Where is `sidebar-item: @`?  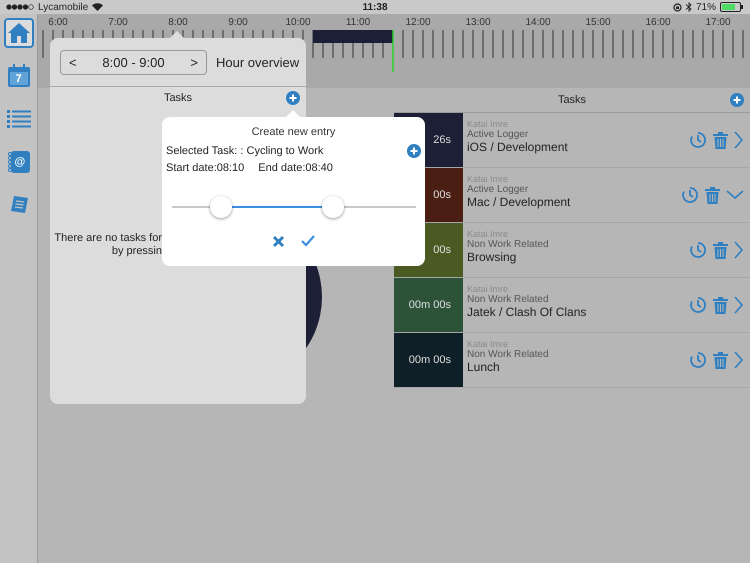 sidebar-item: @ is located at coordinates (19, 162).